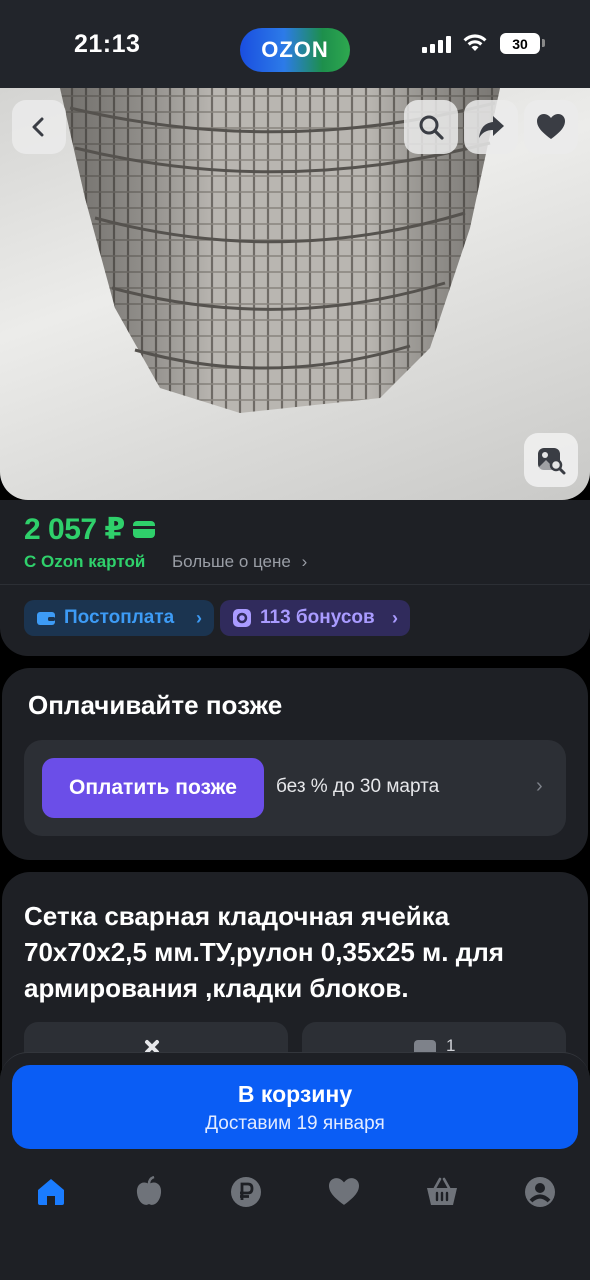  Describe the element at coordinates (522, 43) in the screenshot. I see `battery-icon: 30` at that location.